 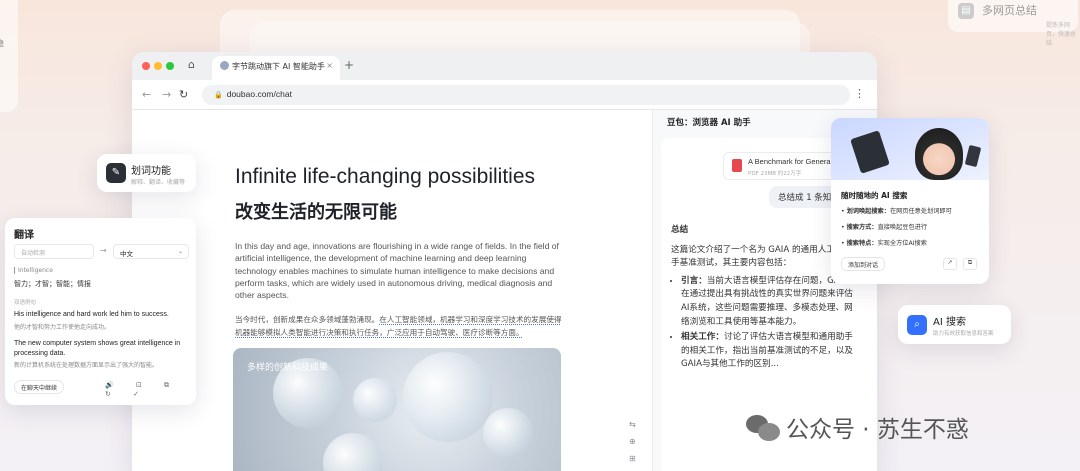 What do you see at coordinates (632, 441) in the screenshot?
I see `translate-icon: ⊕` at bounding box center [632, 441].